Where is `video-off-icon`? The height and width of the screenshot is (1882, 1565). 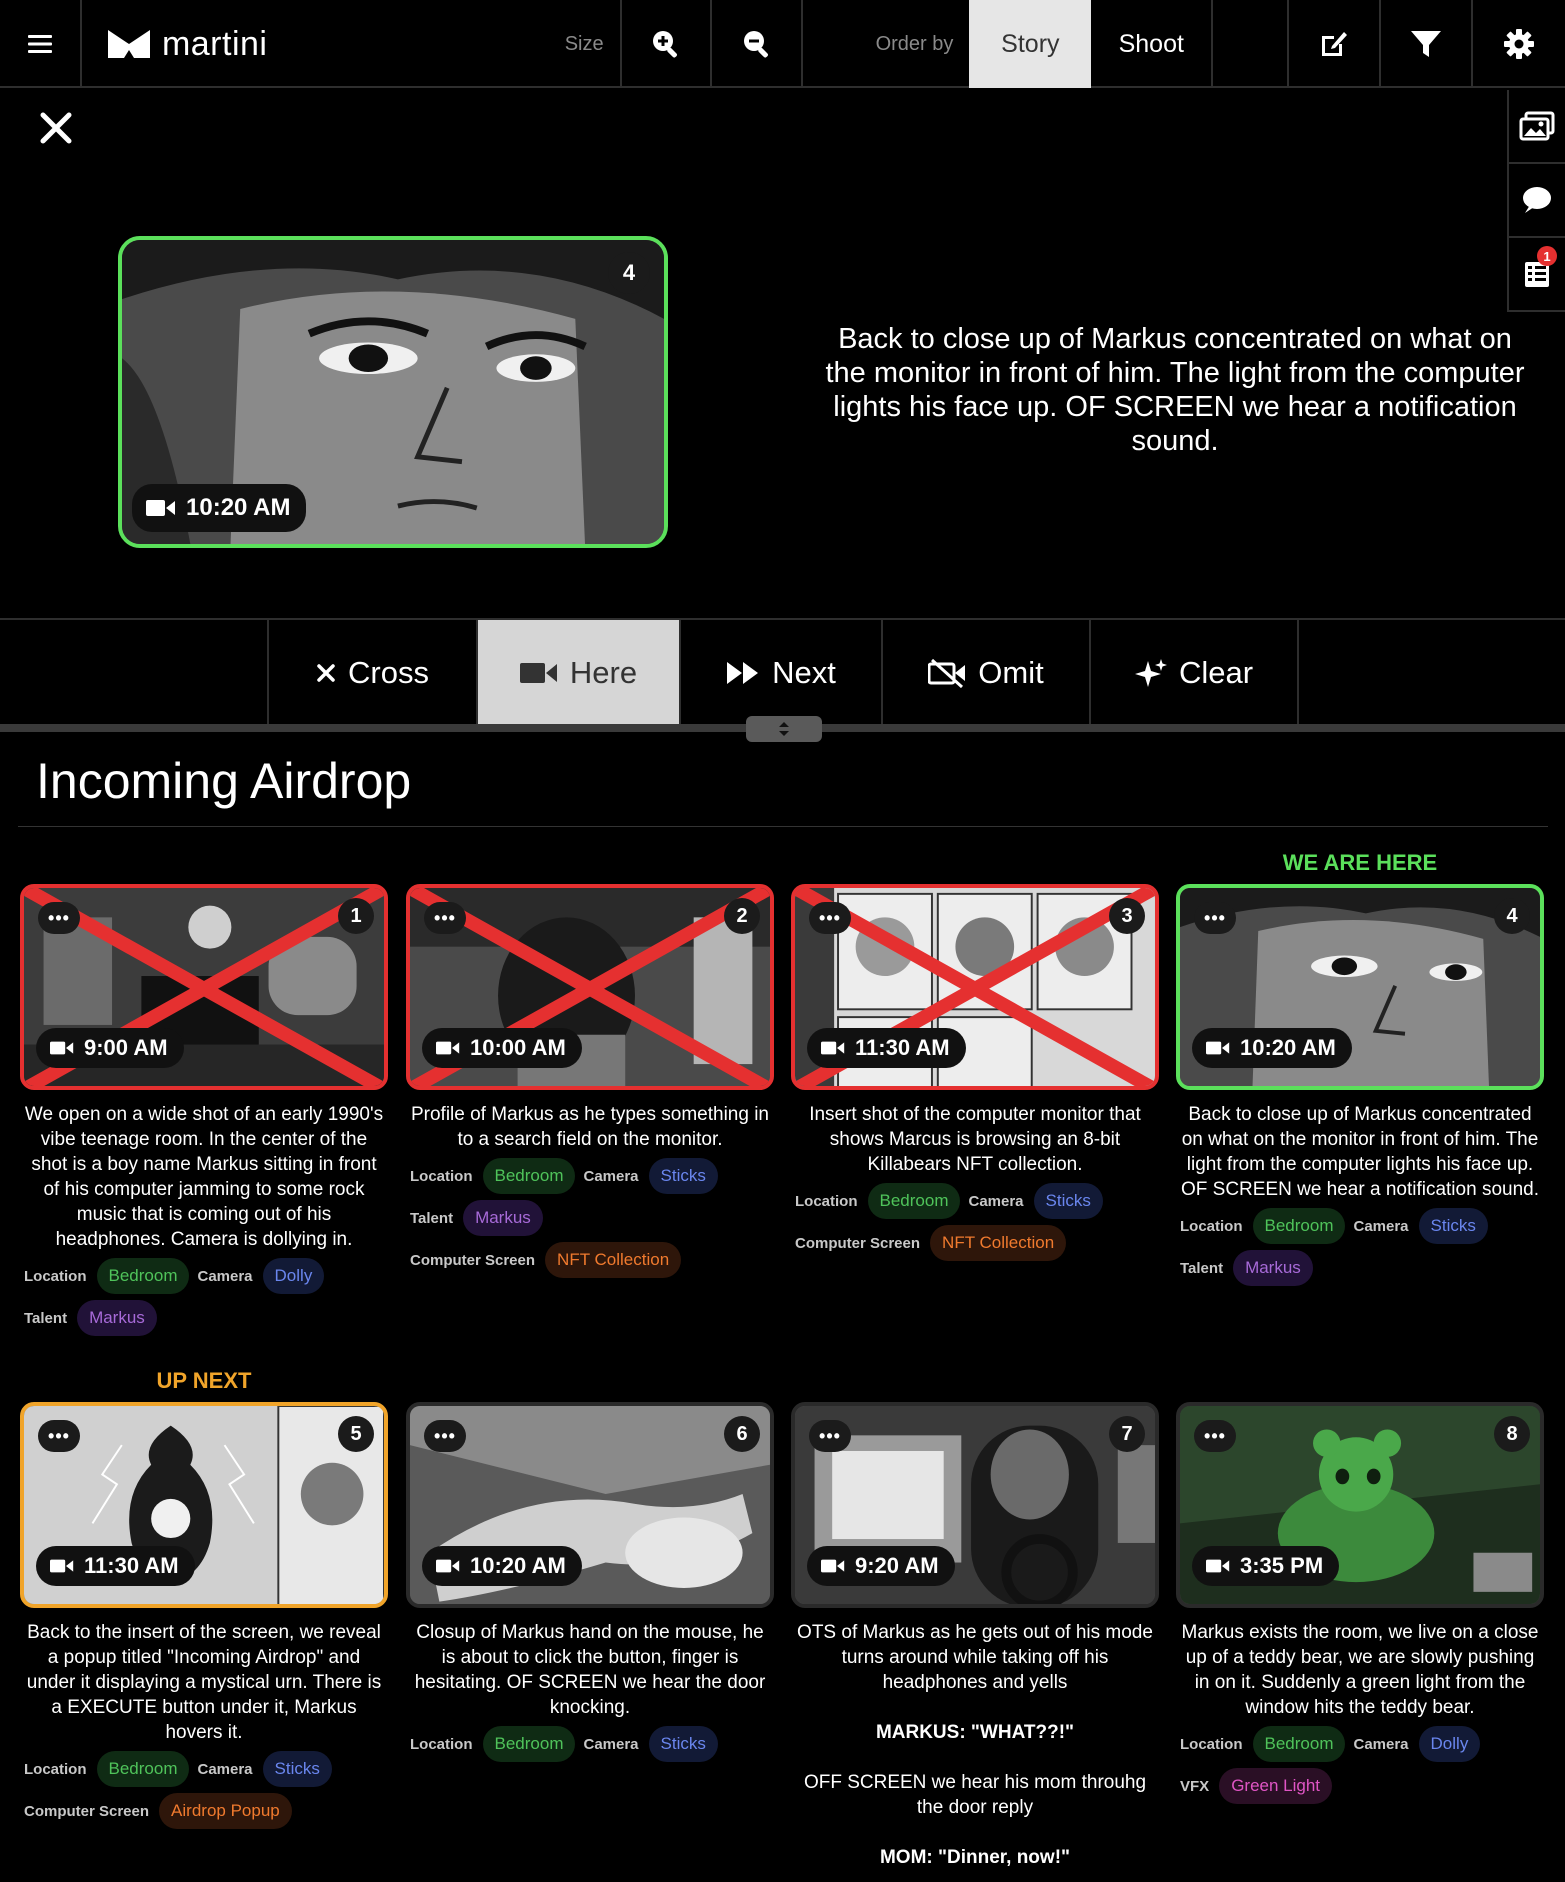
video-off-icon is located at coordinates (947, 673).